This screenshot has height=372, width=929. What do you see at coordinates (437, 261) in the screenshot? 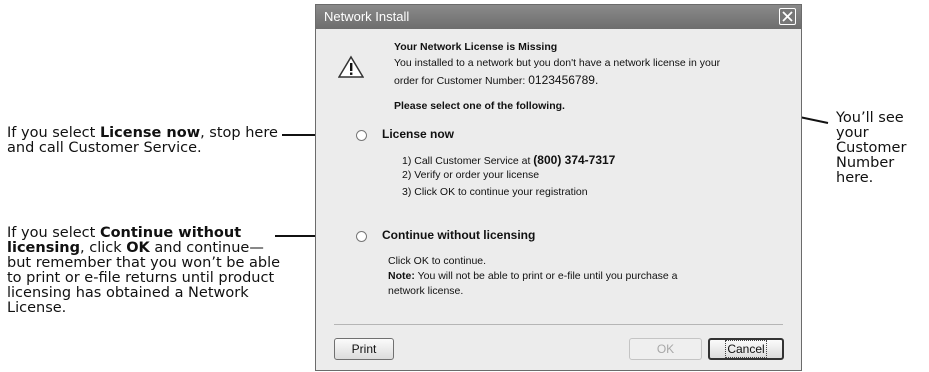
I see `continue-line-1: Click OK to continue.` at bounding box center [437, 261].